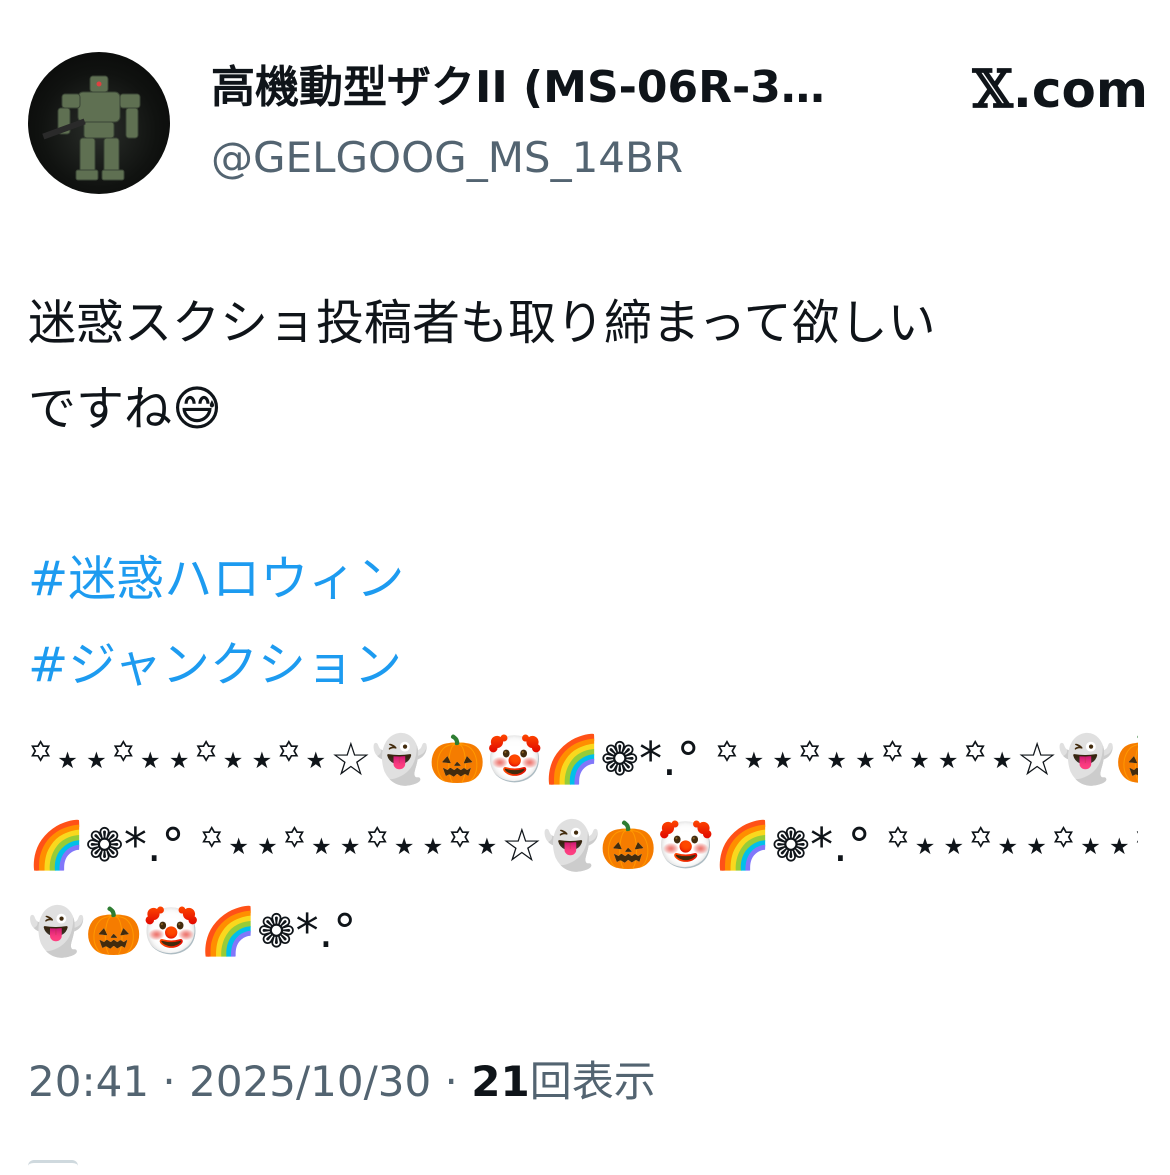 The height and width of the screenshot is (1175, 1170). What do you see at coordinates (310, 1081) in the screenshot?
I see `post-date: 2025/10/30` at bounding box center [310, 1081].